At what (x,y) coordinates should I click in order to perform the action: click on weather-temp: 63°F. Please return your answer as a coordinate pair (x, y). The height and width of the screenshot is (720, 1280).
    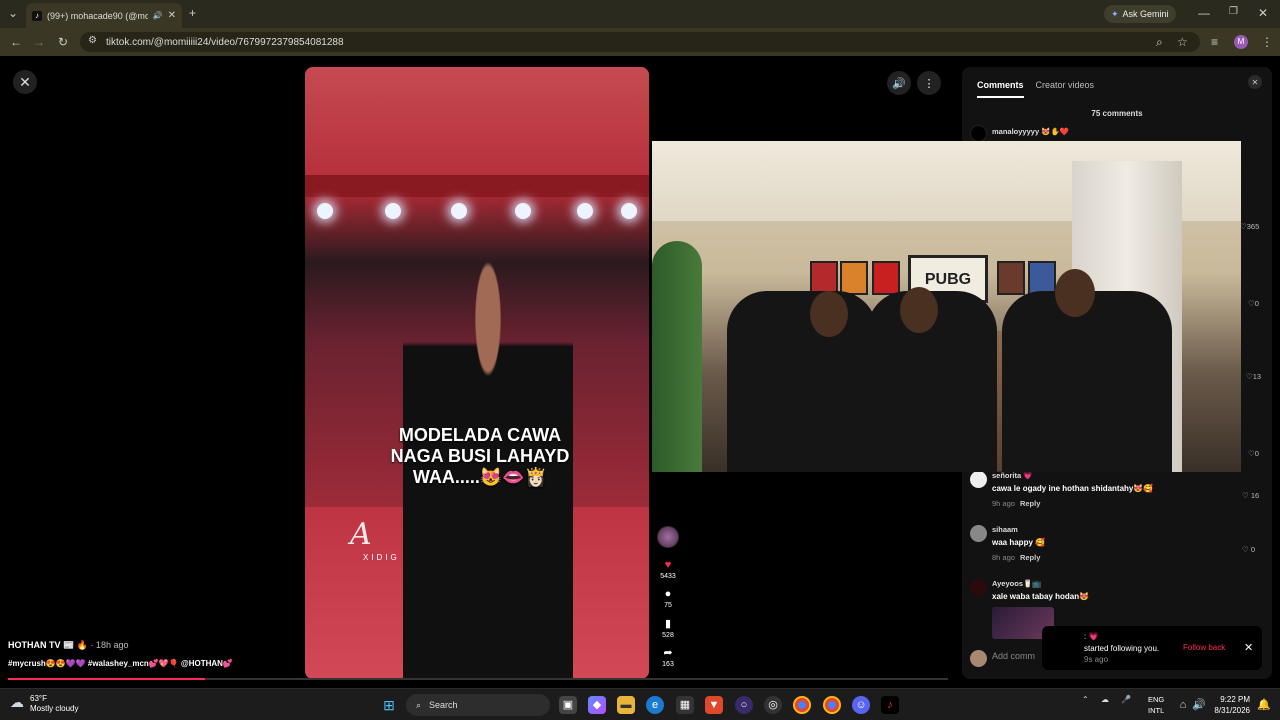
    Looking at the image, I should click on (38, 698).